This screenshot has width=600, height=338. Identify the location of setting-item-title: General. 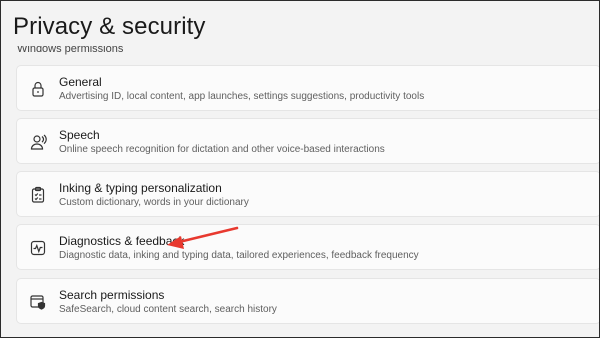
(80, 82).